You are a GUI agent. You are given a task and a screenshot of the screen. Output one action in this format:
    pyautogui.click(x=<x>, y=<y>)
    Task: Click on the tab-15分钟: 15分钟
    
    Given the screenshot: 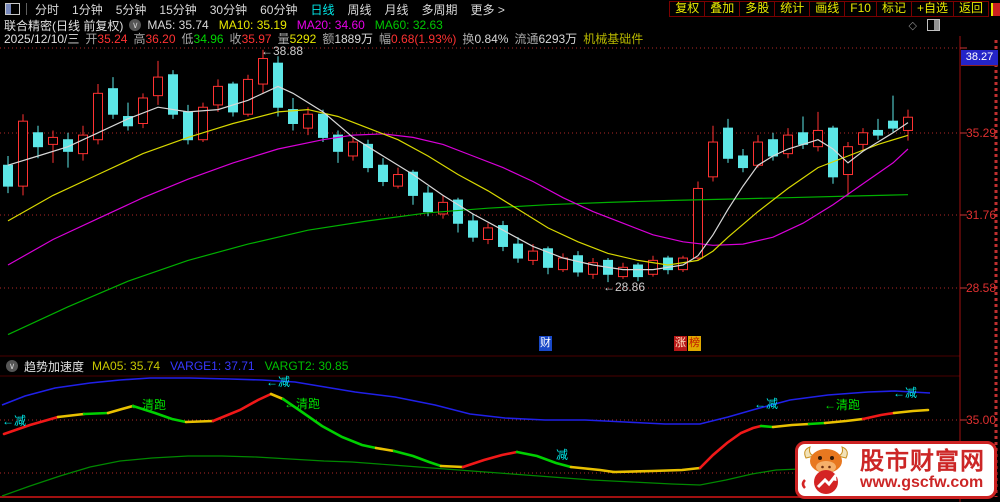 What is the action you would take?
    pyautogui.click(x=177, y=9)
    